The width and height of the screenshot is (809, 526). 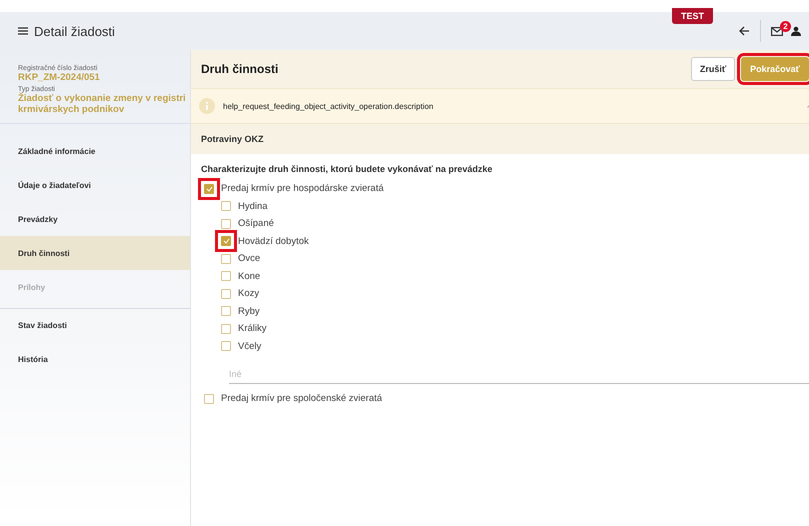 I want to click on sidebar-item: História, so click(x=95, y=359).